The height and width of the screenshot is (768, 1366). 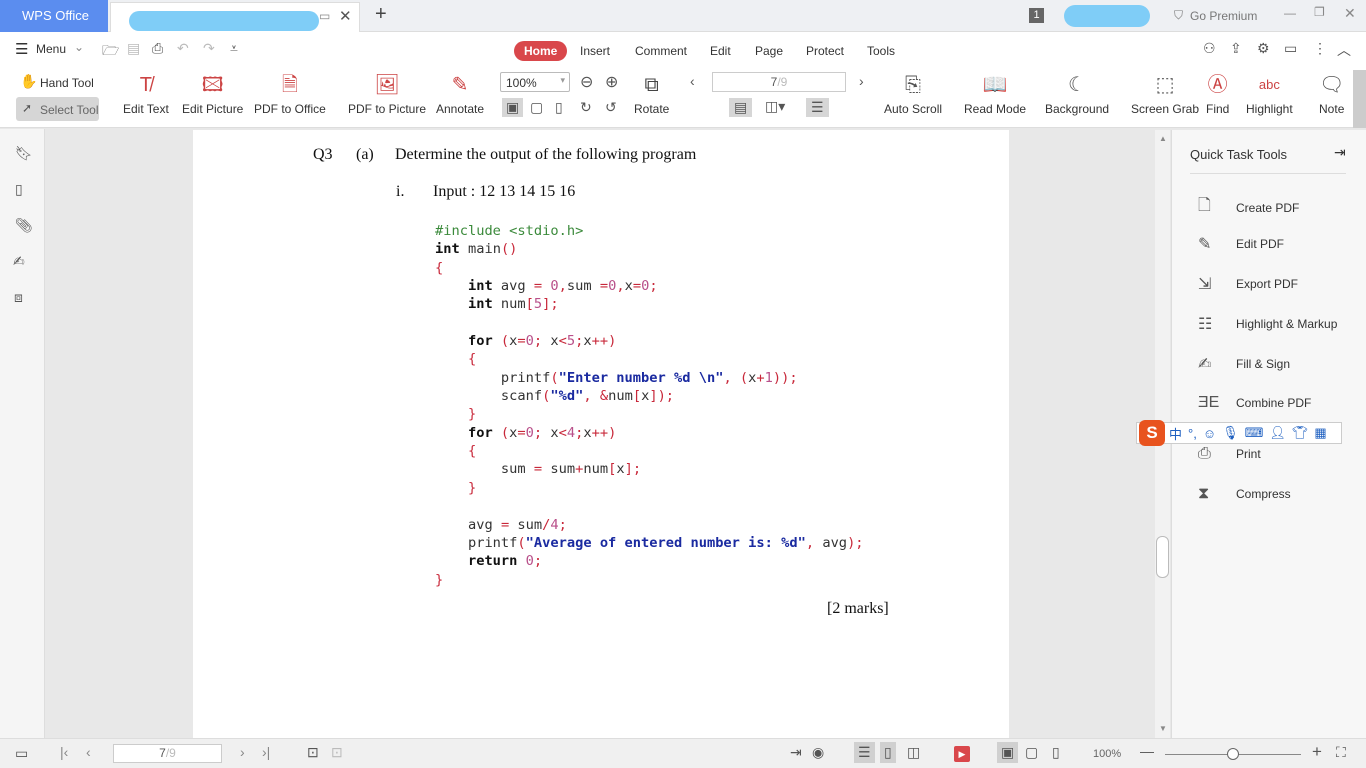 What do you see at coordinates (586, 82) in the screenshot?
I see `zoom-out-icon: ⊖` at bounding box center [586, 82].